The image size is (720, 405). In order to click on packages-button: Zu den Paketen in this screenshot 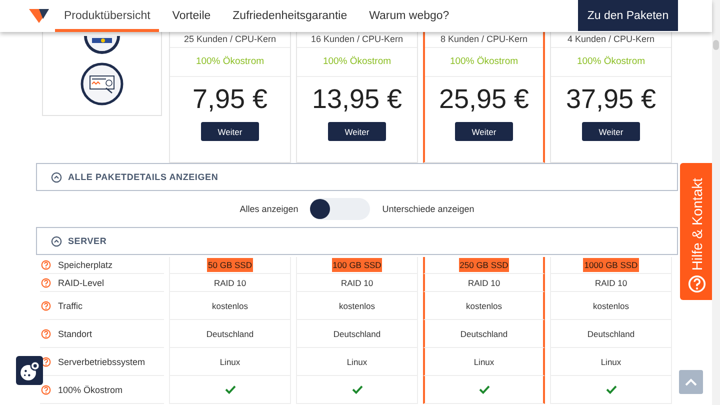, I will do `click(628, 15)`.